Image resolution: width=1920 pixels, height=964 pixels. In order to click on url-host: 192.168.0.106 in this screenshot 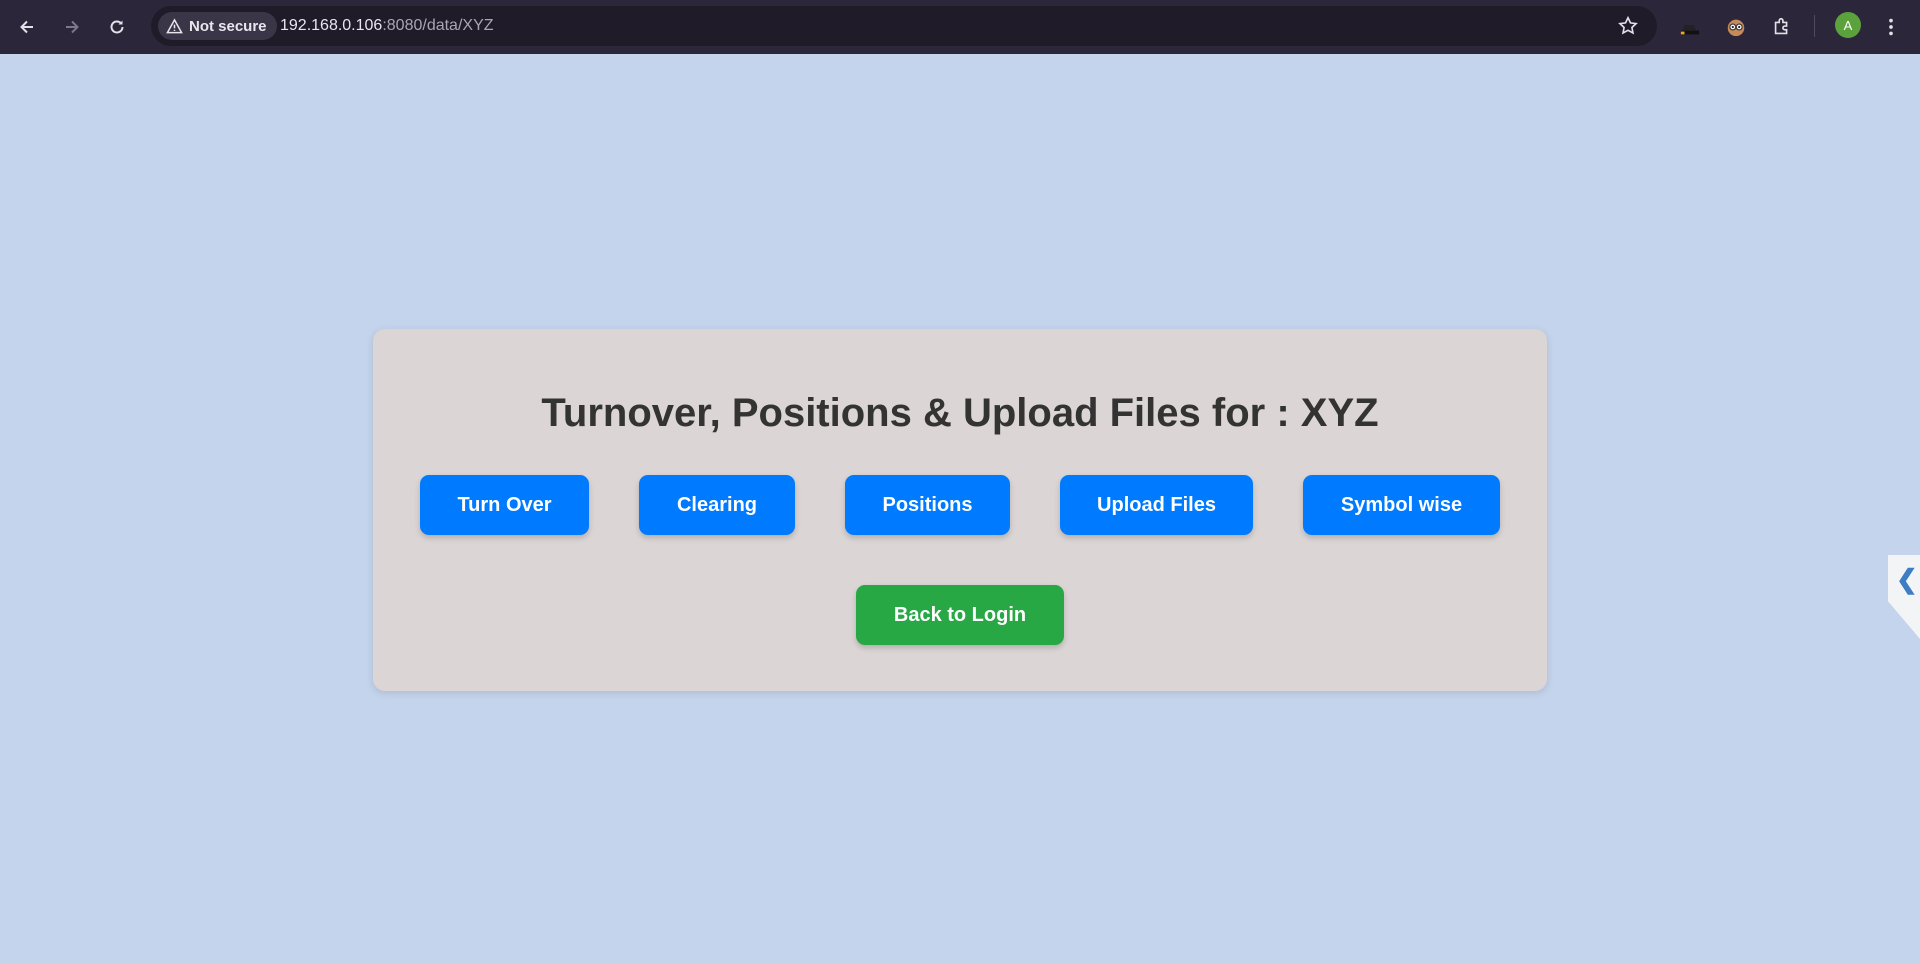, I will do `click(331, 25)`.